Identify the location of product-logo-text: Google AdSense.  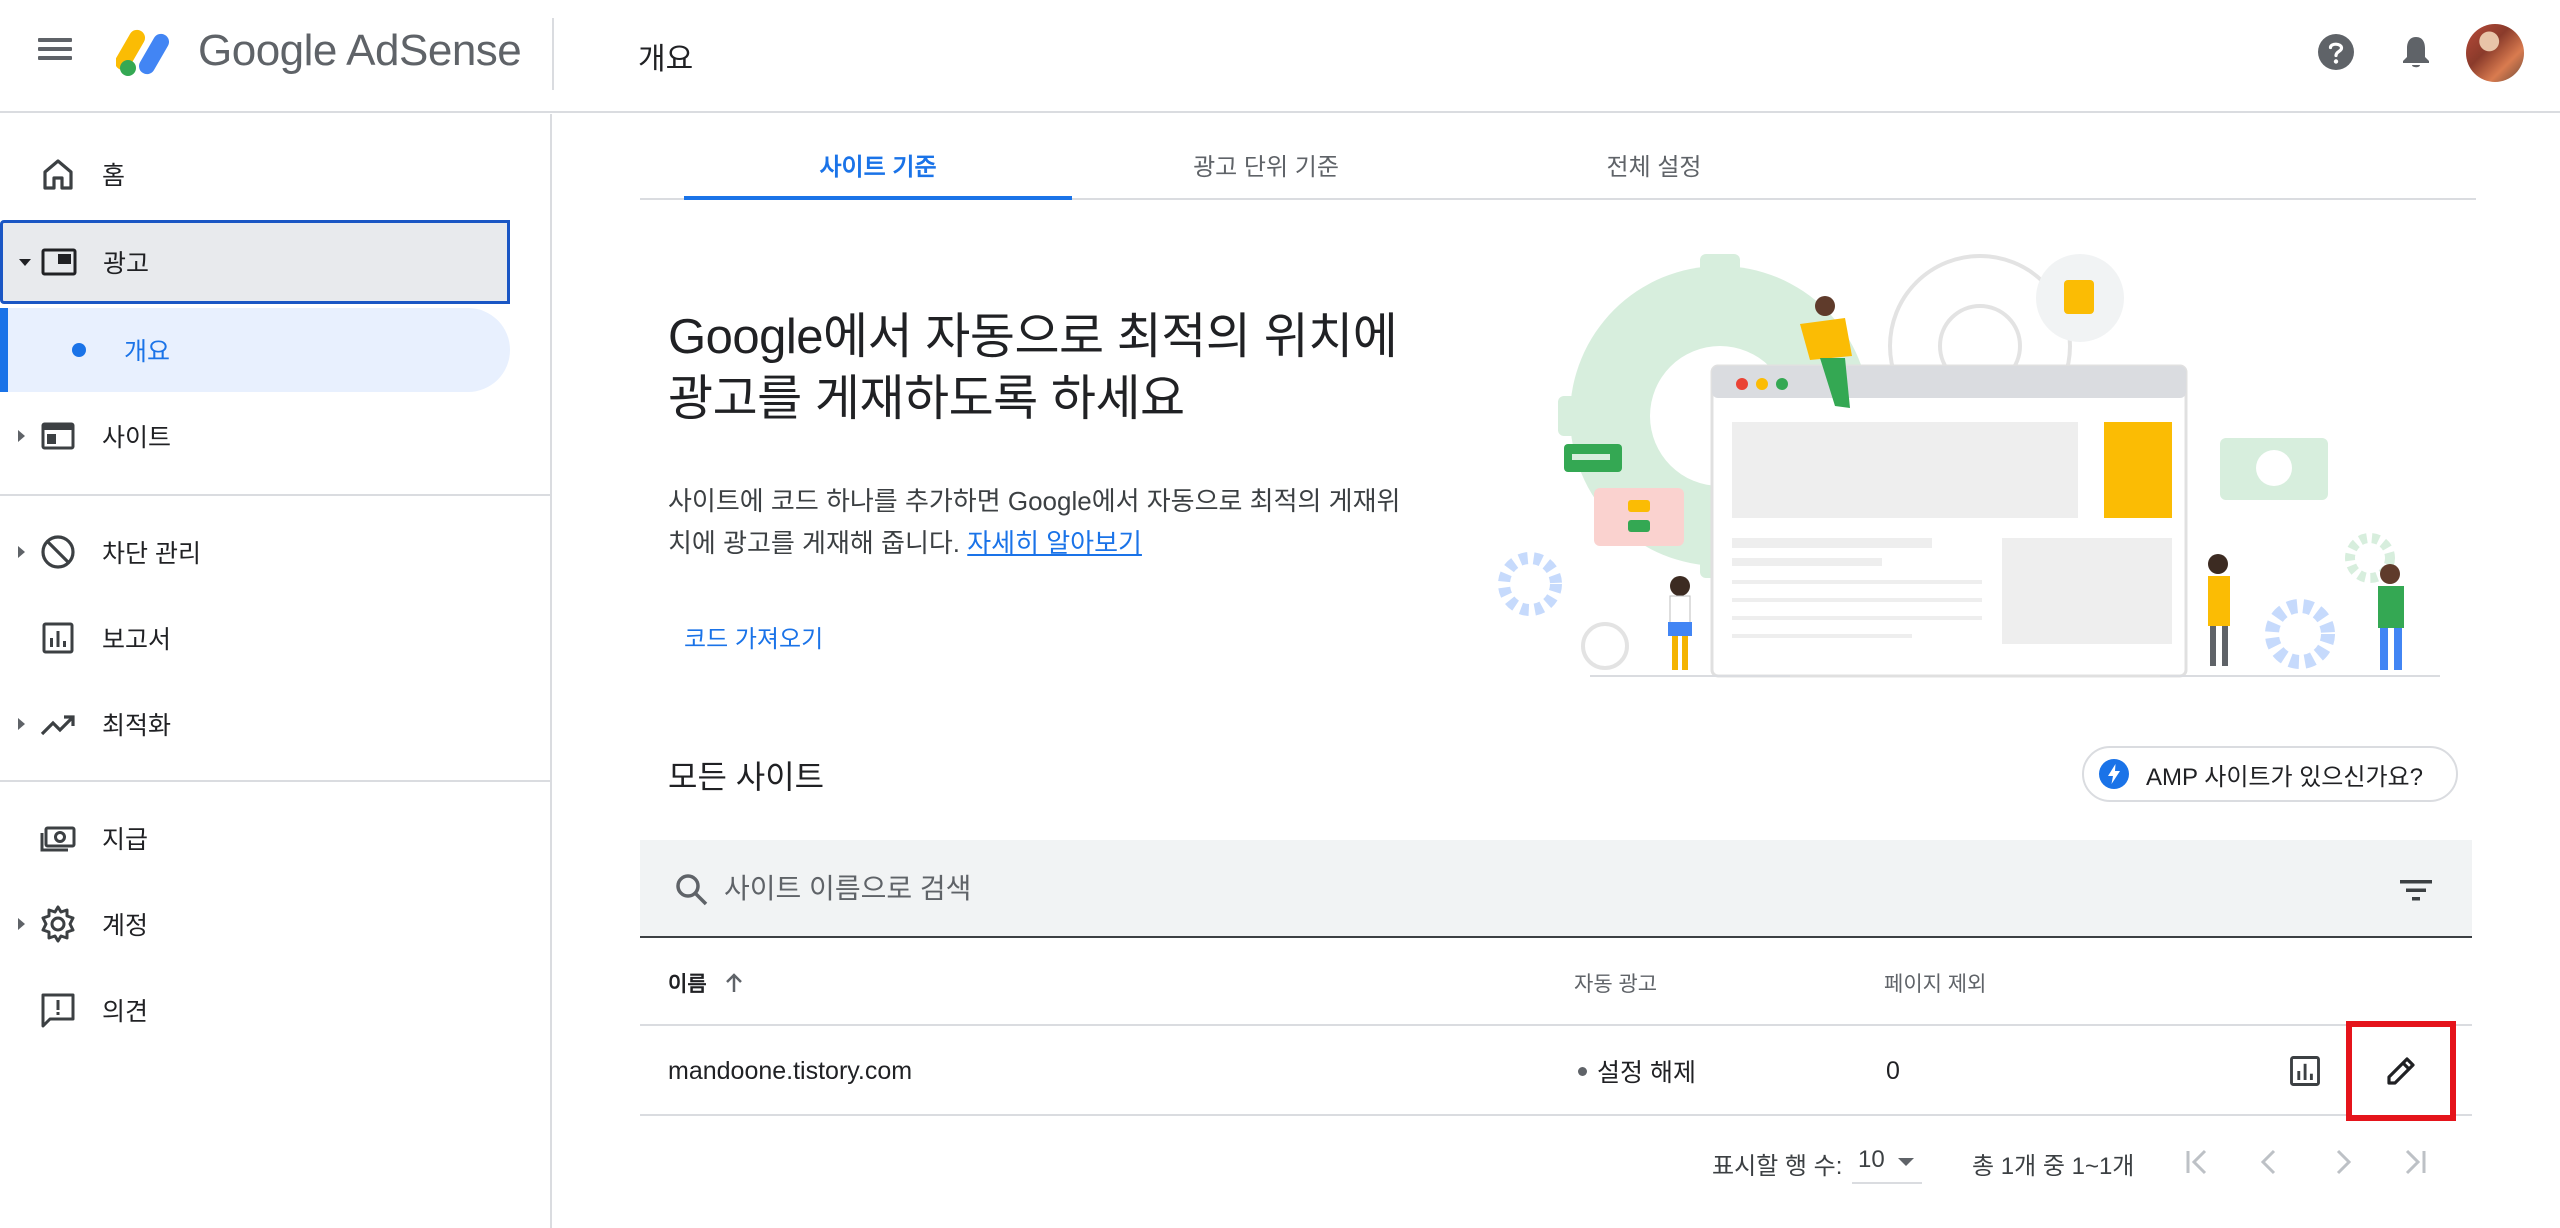
(360, 50).